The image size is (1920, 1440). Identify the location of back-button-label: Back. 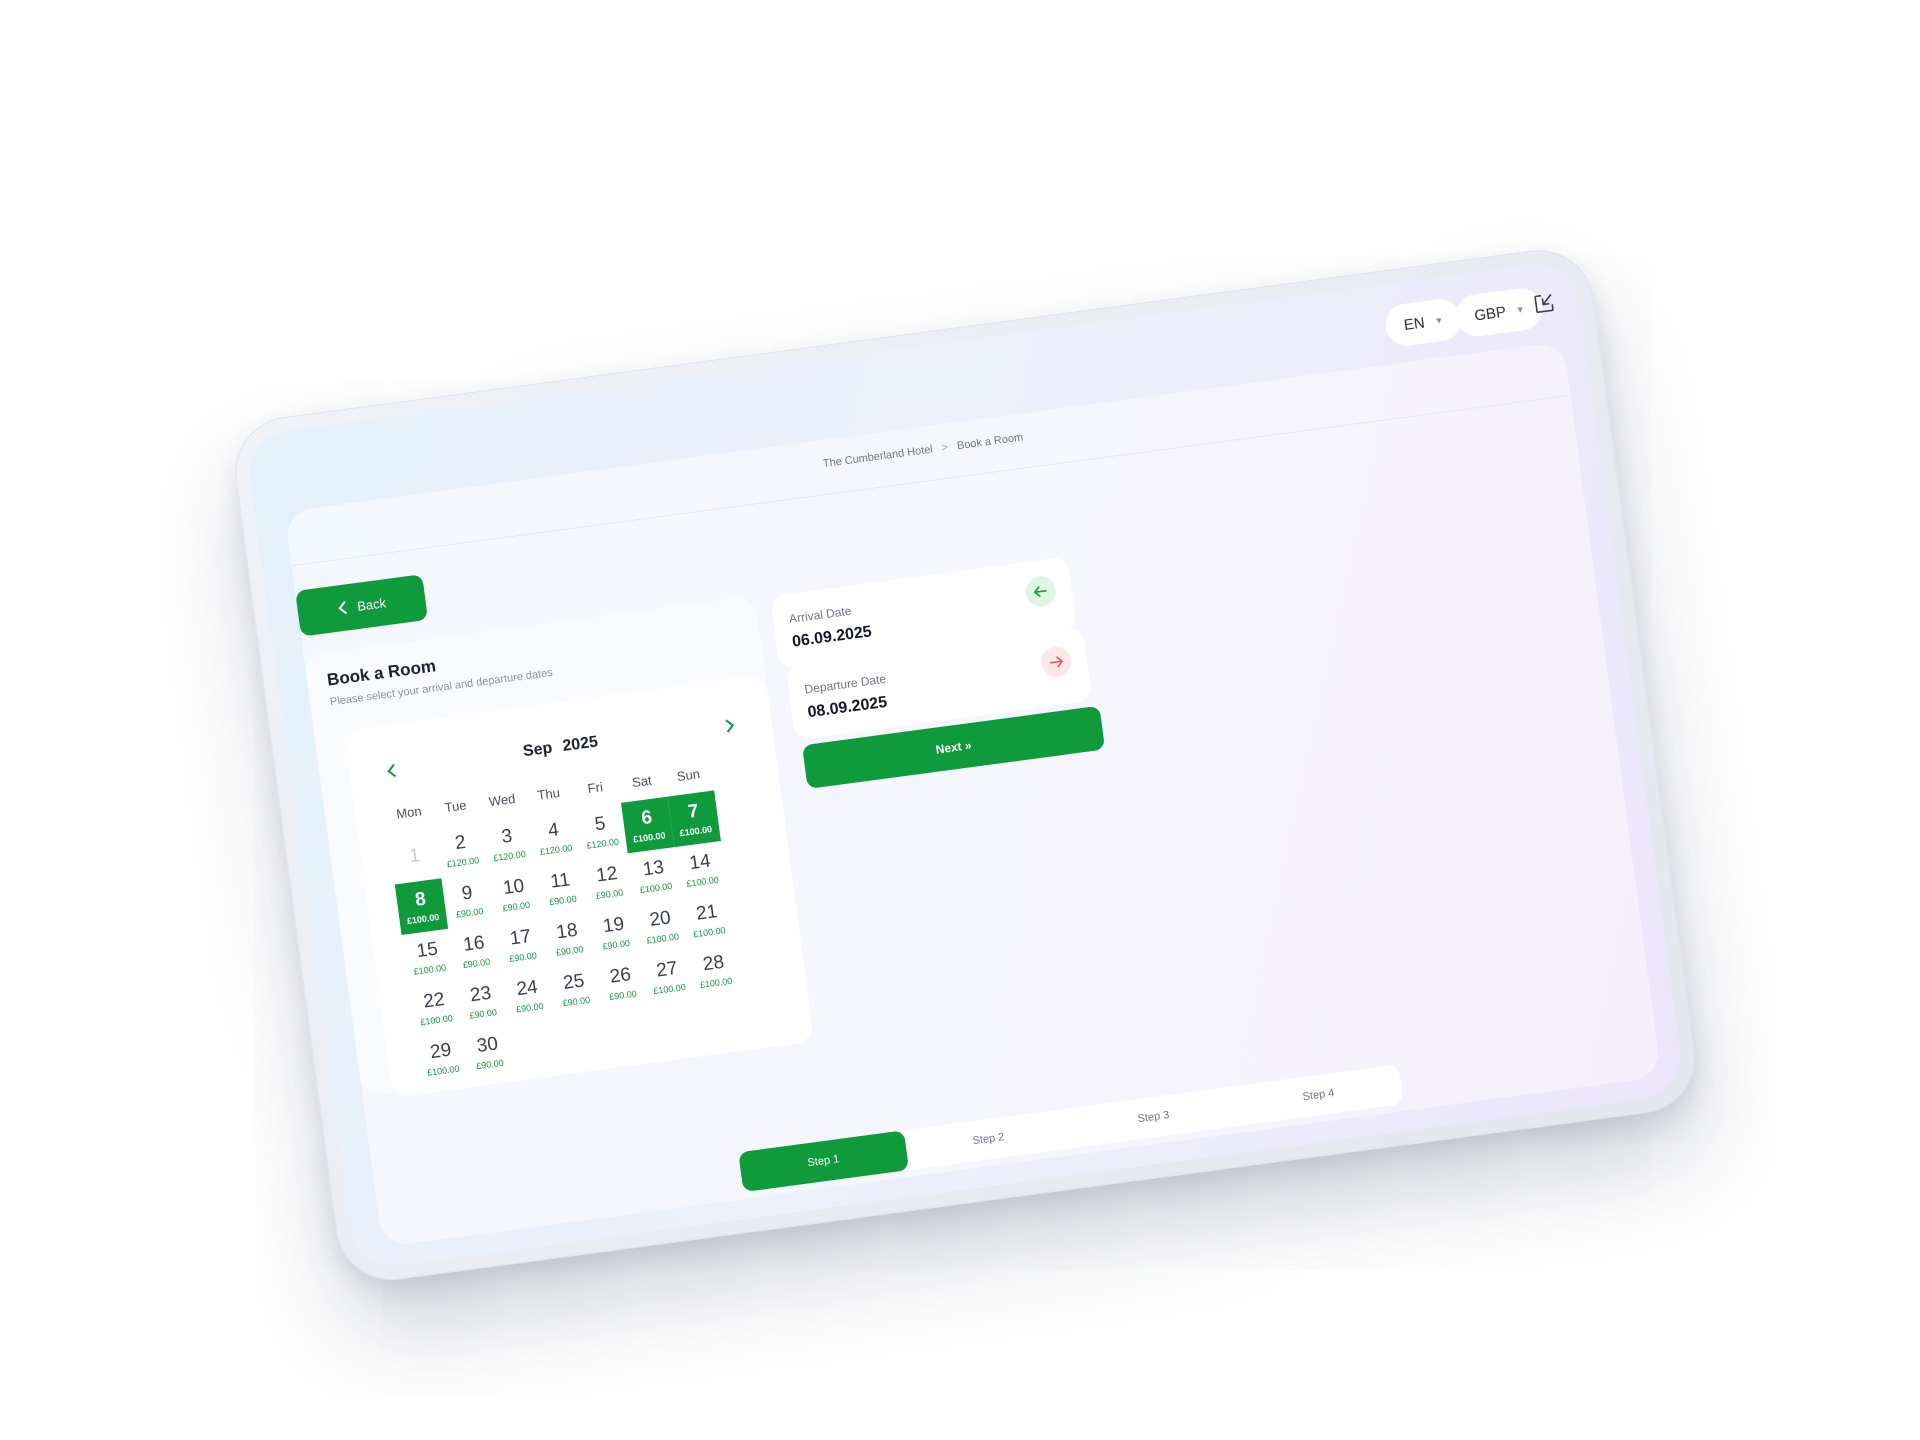
(371, 604).